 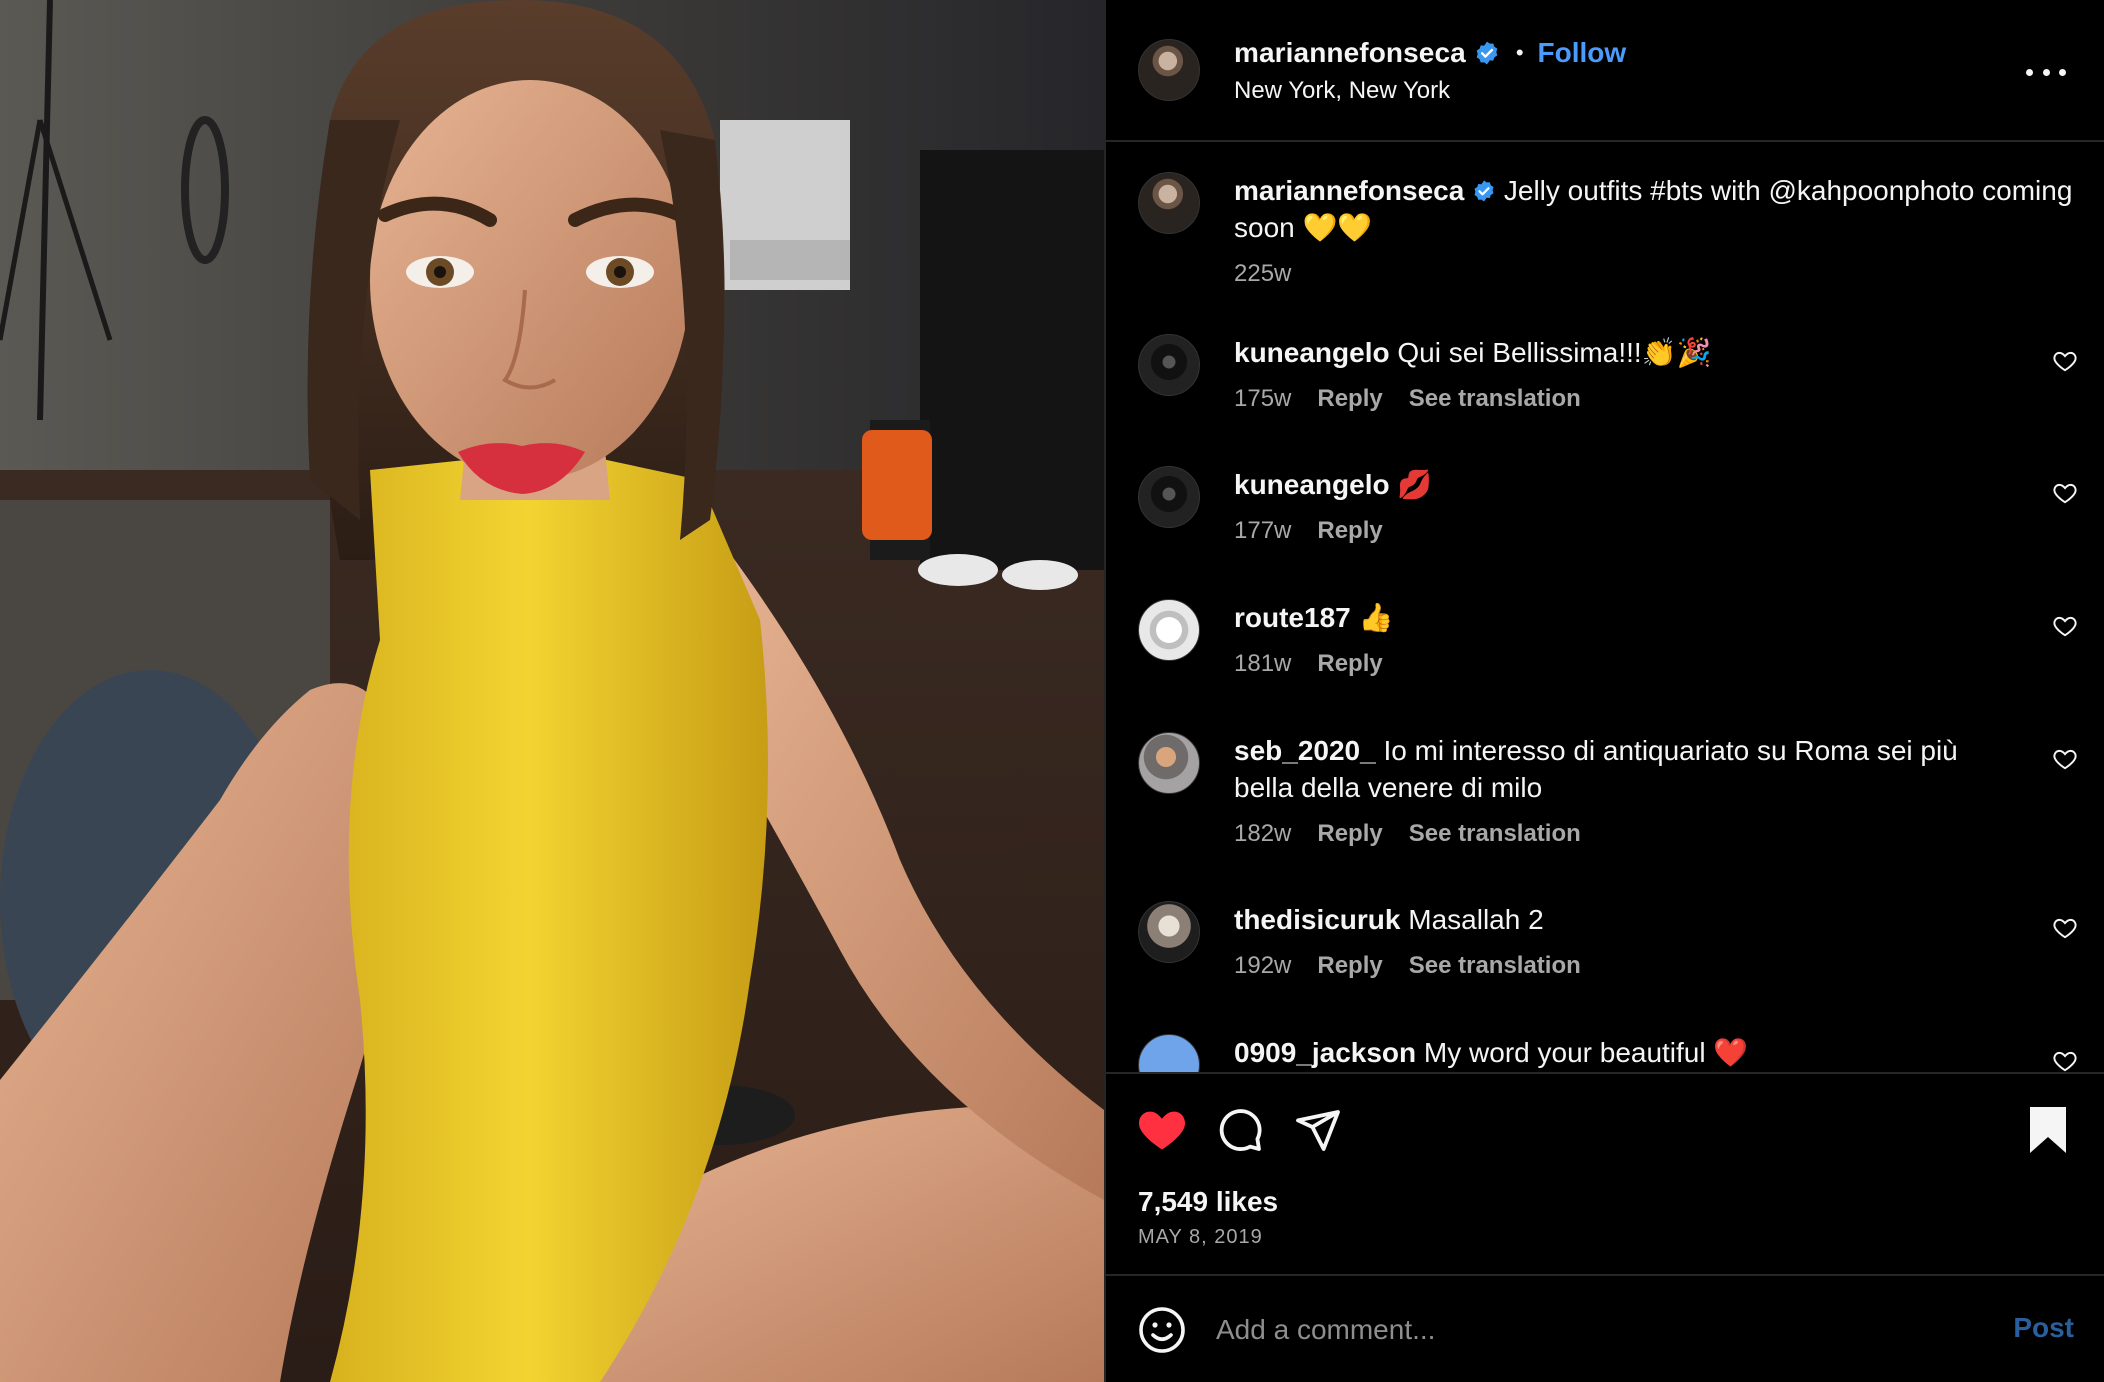 What do you see at coordinates (1624, 834) in the screenshot?
I see `comment-meta: 182w Reply See translation` at bounding box center [1624, 834].